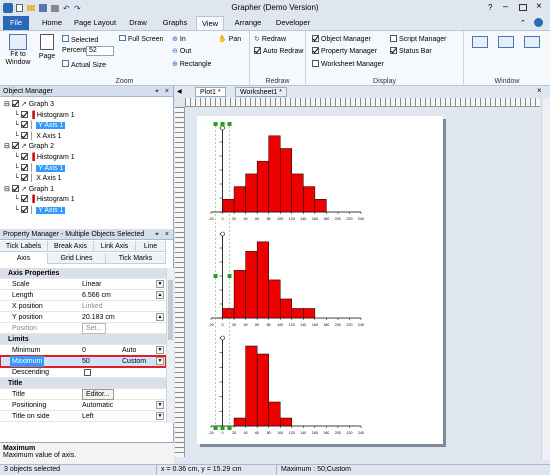 This screenshot has height=475, width=550. Describe the element at coordinates (483, 45) in the screenshot. I see `cascade-button` at that location.